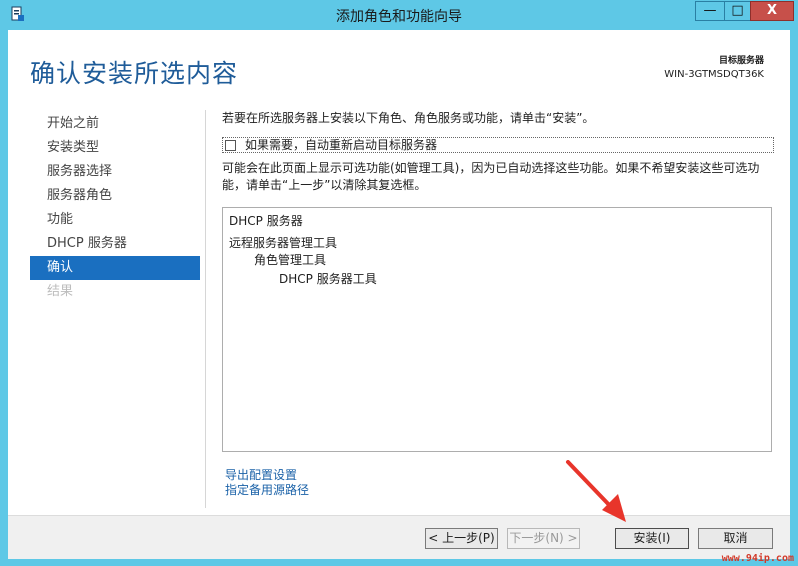 Image resolution: width=798 pixels, height=566 pixels. I want to click on nav-step-5: 功能, so click(115, 220).